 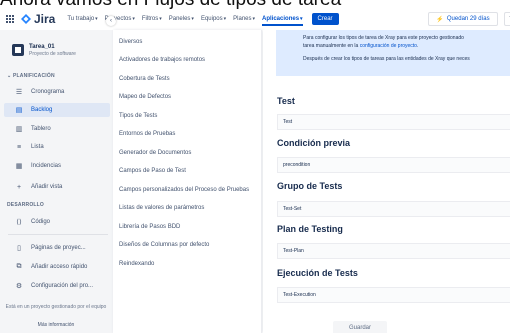 I want to click on create-button: Crear, so click(x=325, y=19).